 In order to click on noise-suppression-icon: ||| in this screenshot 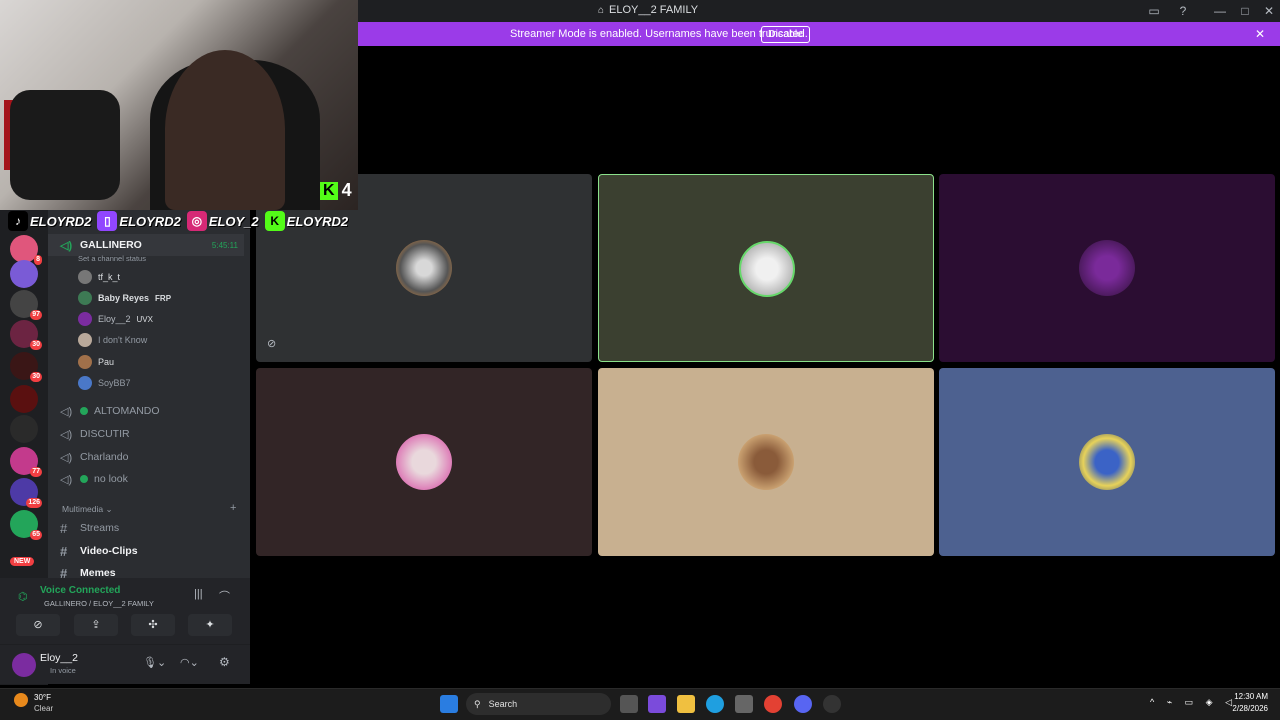, I will do `click(198, 594)`.